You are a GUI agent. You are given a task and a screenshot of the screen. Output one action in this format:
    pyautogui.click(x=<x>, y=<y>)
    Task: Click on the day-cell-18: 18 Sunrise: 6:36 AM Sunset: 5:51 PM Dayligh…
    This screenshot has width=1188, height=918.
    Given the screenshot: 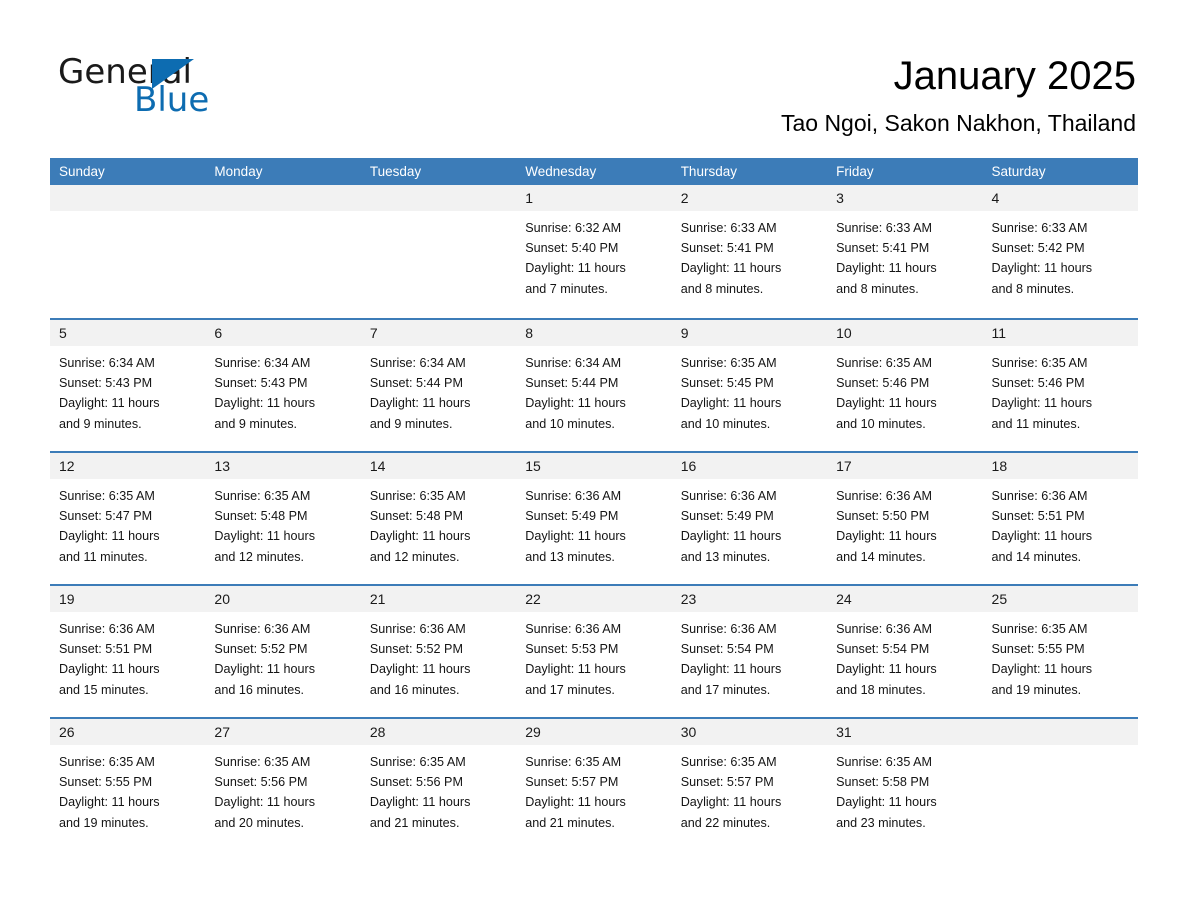 What is the action you would take?
    pyautogui.click(x=1060, y=518)
    